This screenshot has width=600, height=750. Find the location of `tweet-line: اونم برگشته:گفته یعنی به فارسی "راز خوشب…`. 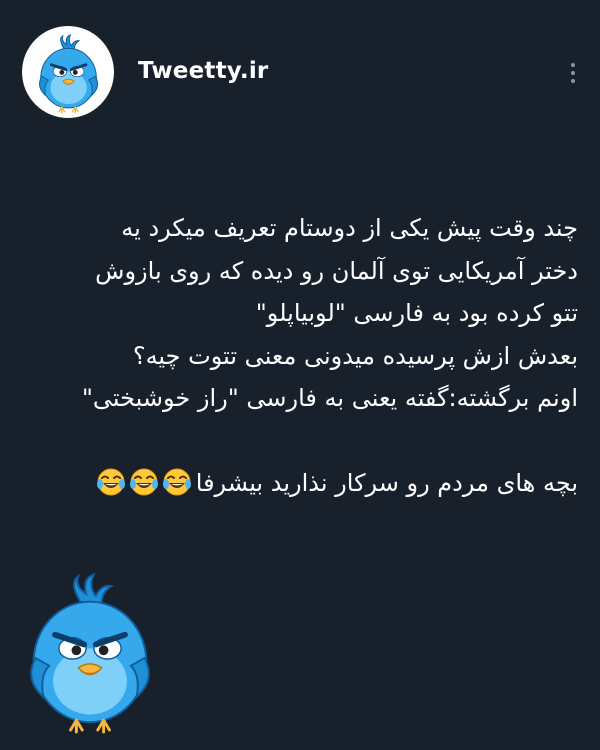

tweet-line: اونم برگشته:گفته یعنی به فارسی "راز خوشب… is located at coordinates (329, 398).